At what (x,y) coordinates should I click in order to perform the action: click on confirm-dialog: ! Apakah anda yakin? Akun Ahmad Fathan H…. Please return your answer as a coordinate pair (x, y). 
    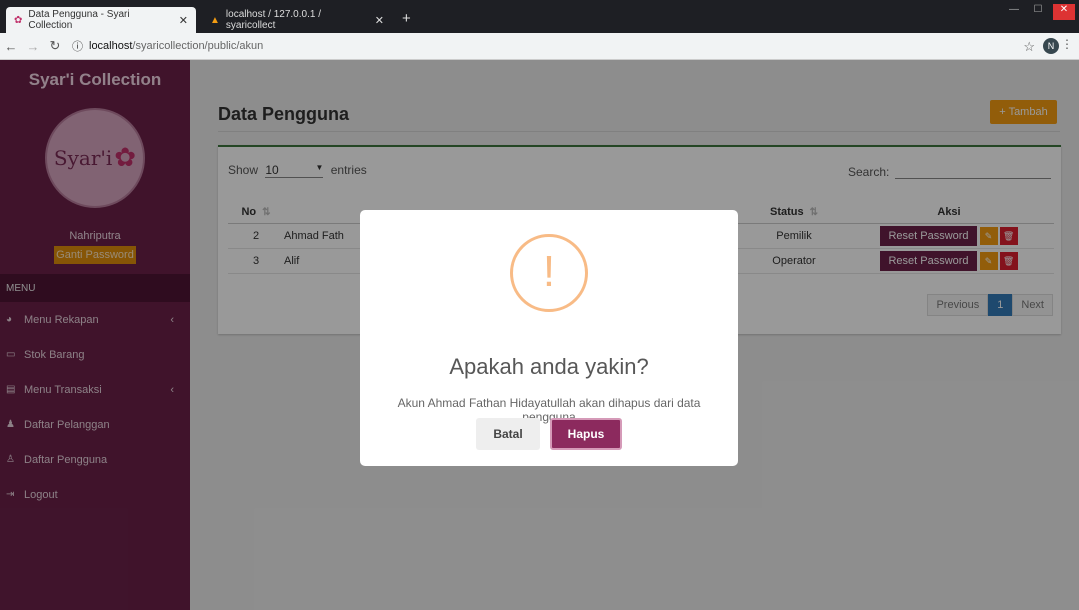
    Looking at the image, I should click on (549, 338).